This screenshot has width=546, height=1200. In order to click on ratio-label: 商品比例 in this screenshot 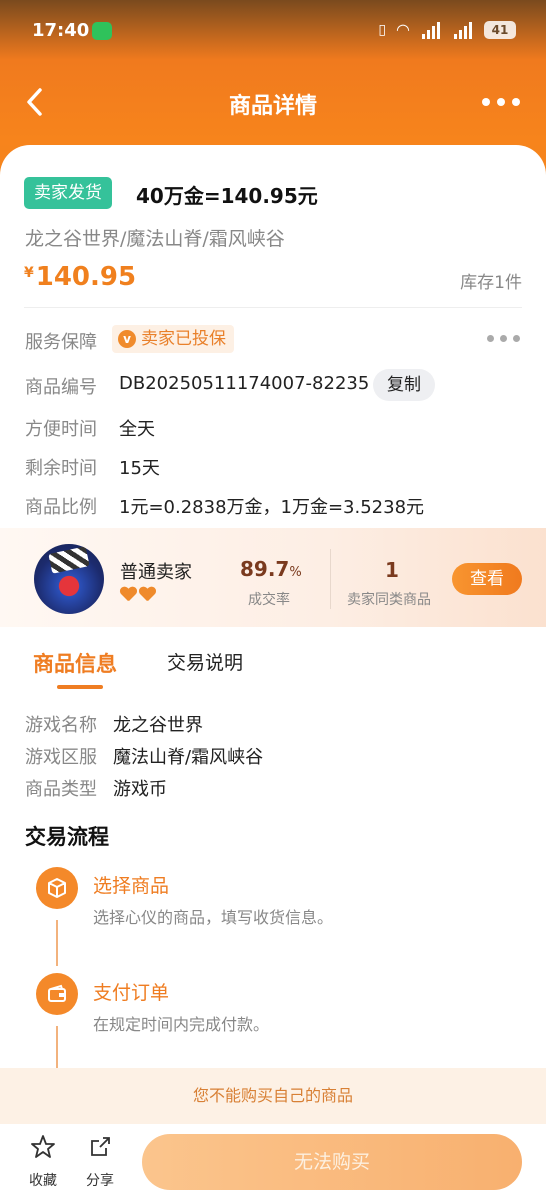, I will do `click(61, 507)`.